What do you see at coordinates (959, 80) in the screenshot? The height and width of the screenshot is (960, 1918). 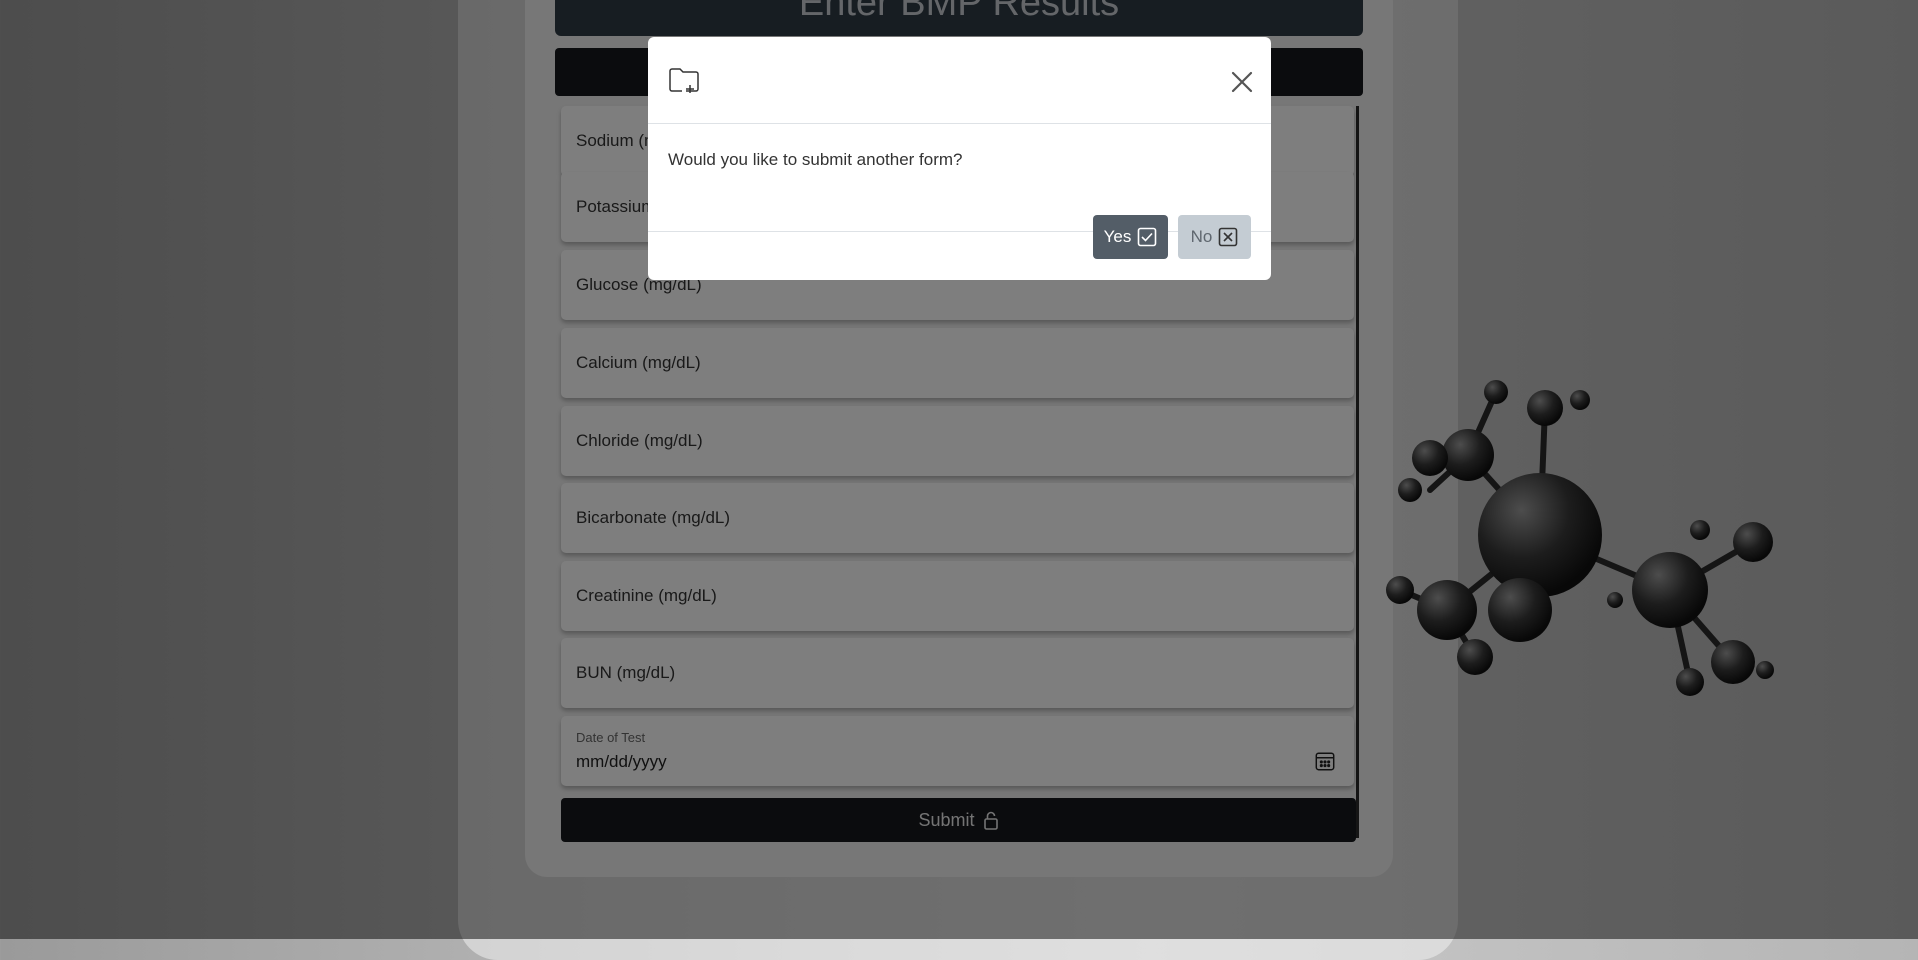 I see `modal-header` at bounding box center [959, 80].